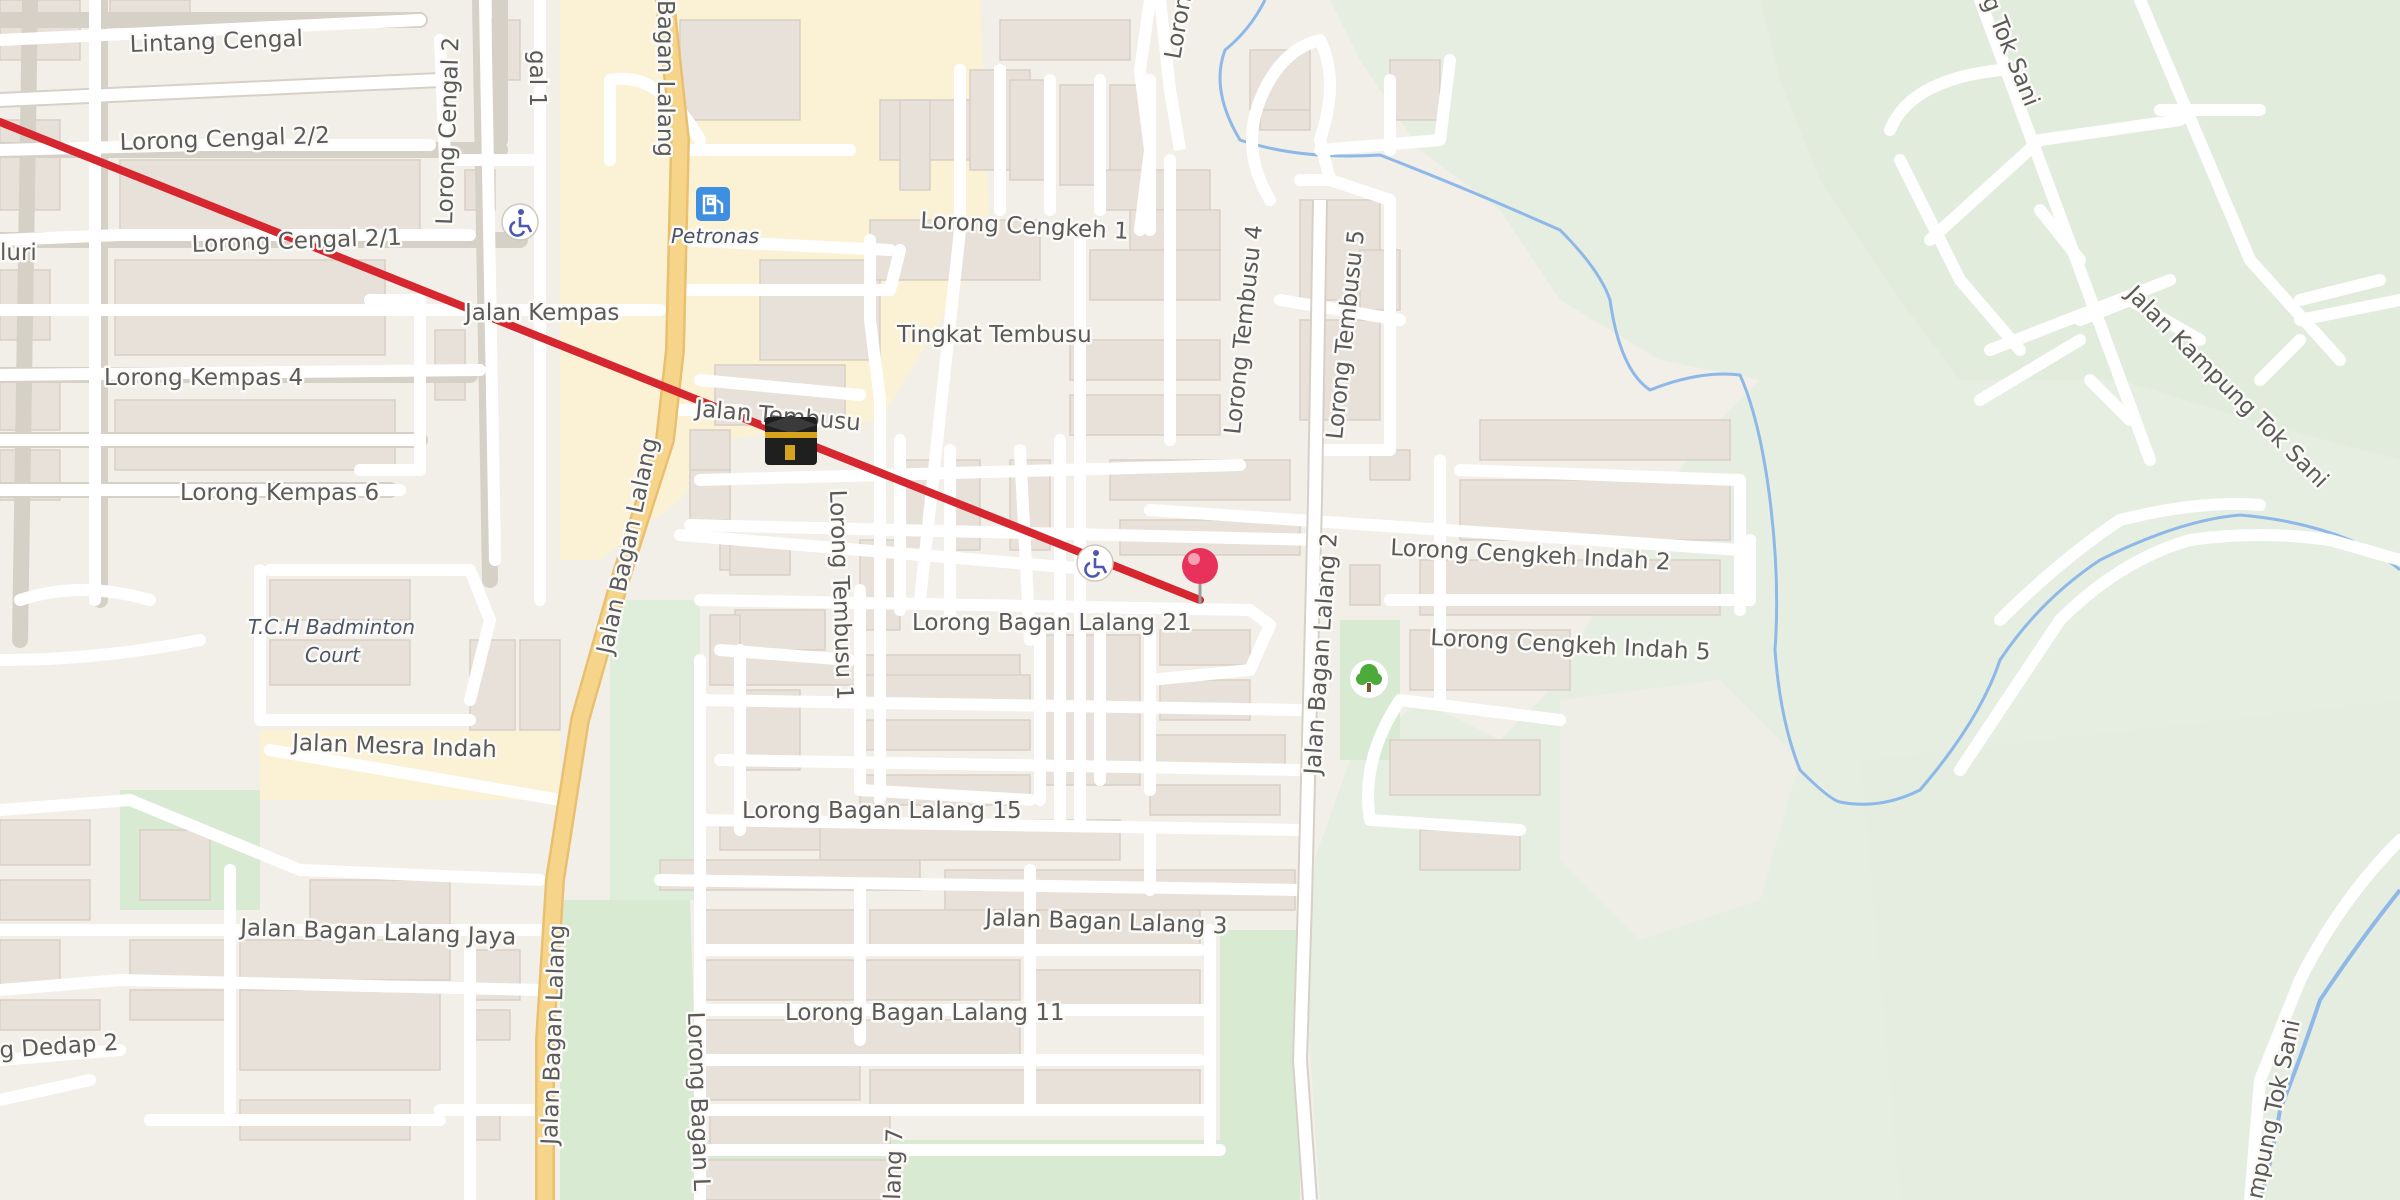 The height and width of the screenshot is (1200, 2400). Describe the element at coordinates (537, 78) in the screenshot. I see `label-gal-1-fragment: gal 1` at that location.